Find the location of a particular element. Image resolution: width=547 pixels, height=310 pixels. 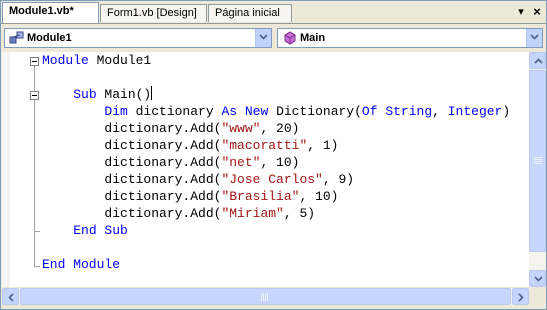

code-line: dictionary.Add("Jose Carlos", 9) is located at coordinates (198, 179).